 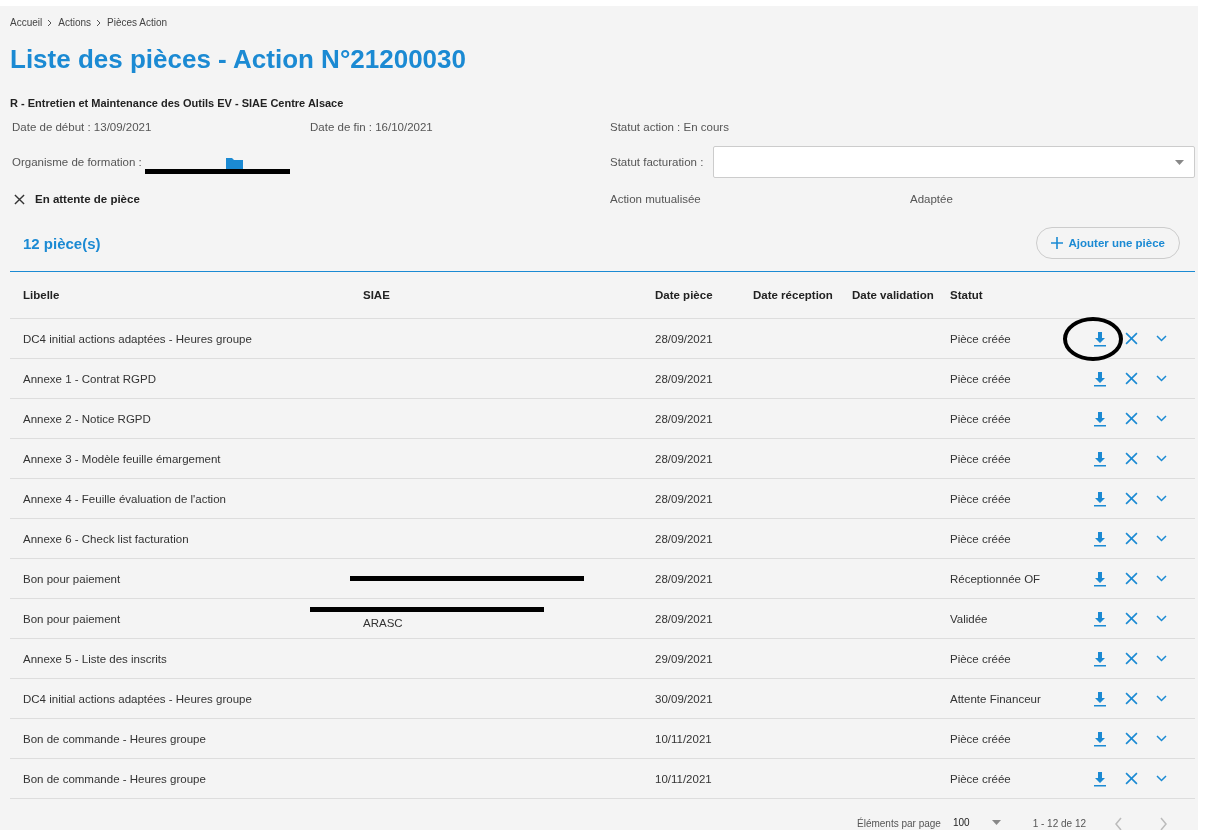 What do you see at coordinates (656, 199) in the screenshot?
I see `mutualised-label: Action mutualisée` at bounding box center [656, 199].